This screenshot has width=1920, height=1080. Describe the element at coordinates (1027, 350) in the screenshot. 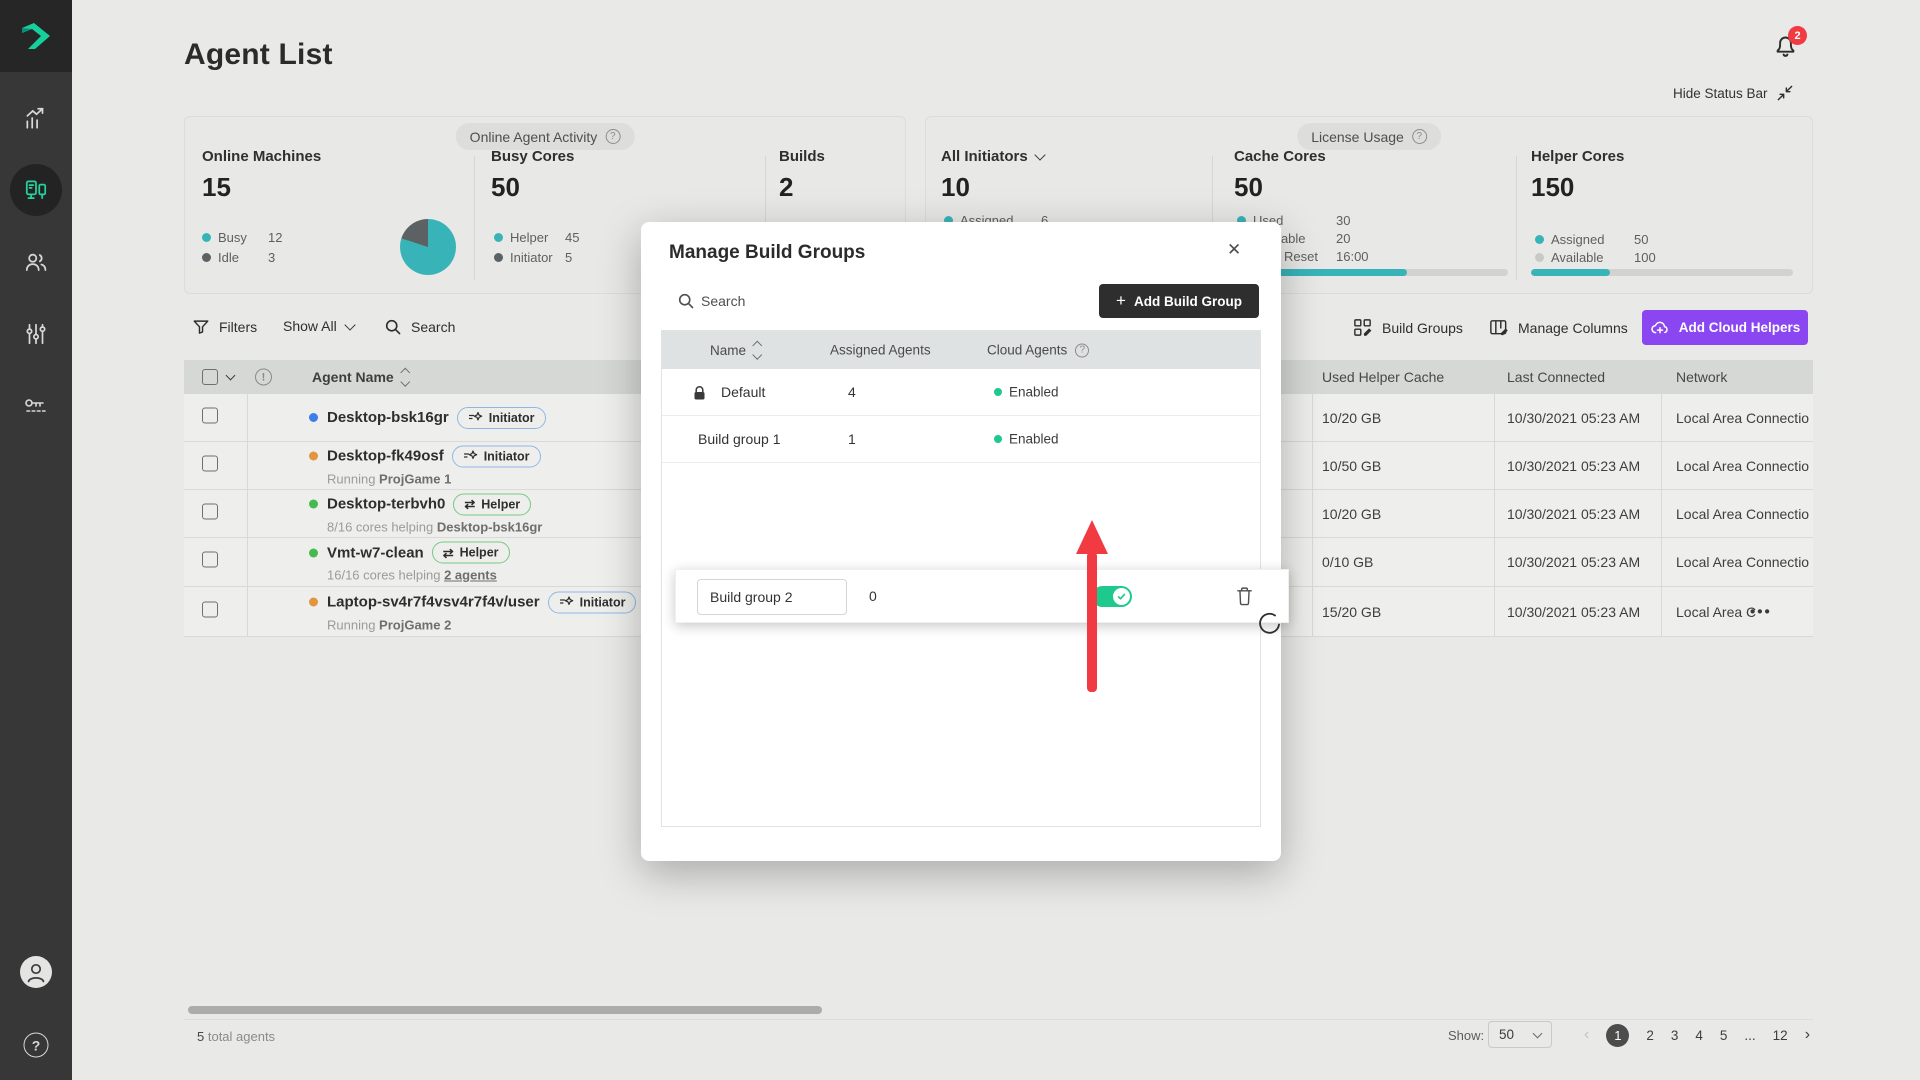

I see `cloud-agents-label: Cloud Agents` at that location.